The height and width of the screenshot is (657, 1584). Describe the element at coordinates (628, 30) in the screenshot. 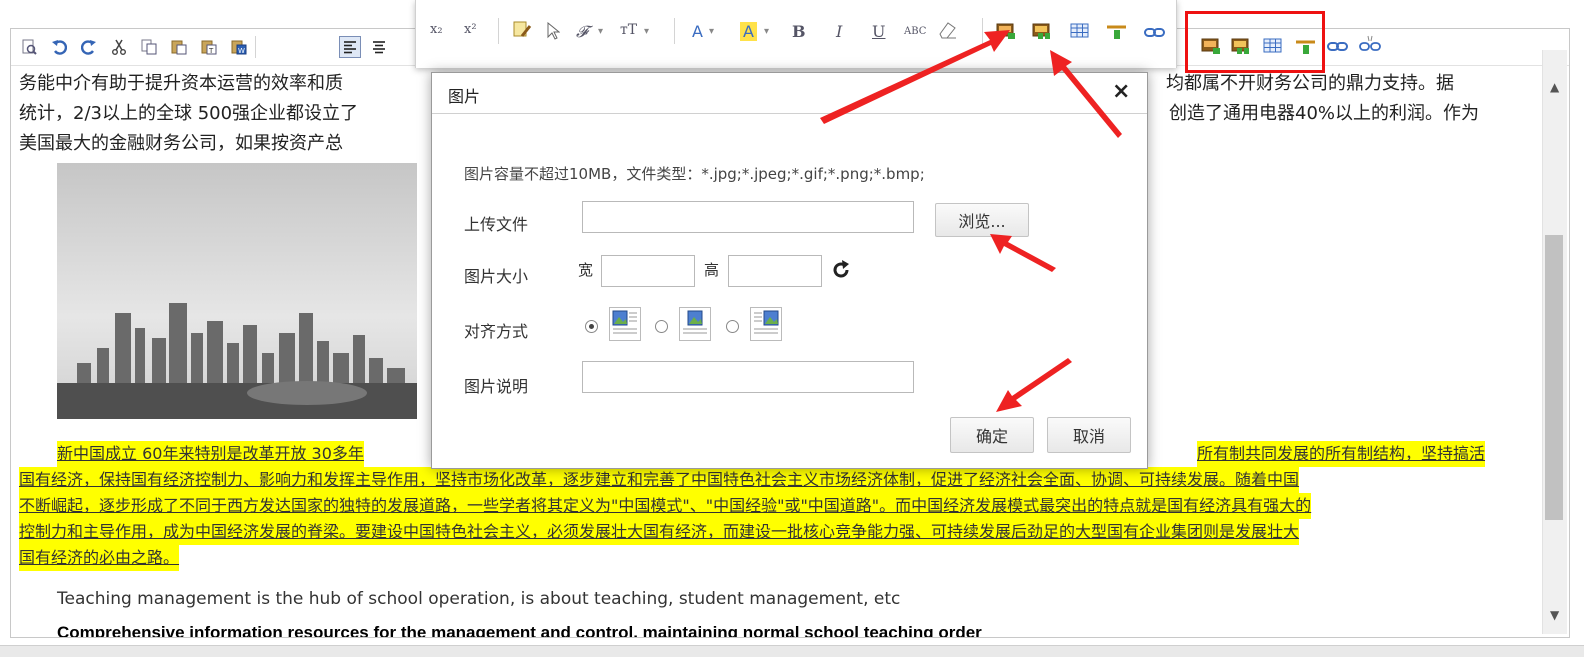

I see `font-size-button: тT` at that location.